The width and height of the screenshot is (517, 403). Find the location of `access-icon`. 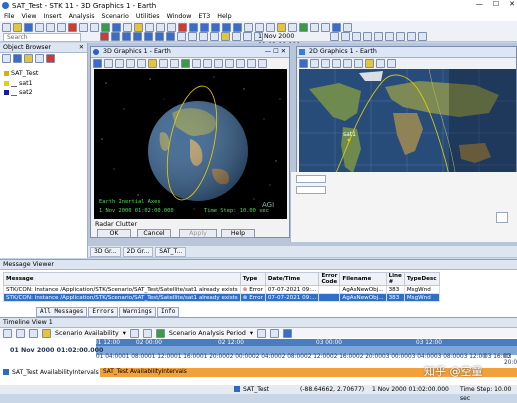

access-icon is located at coordinates (171, 27).